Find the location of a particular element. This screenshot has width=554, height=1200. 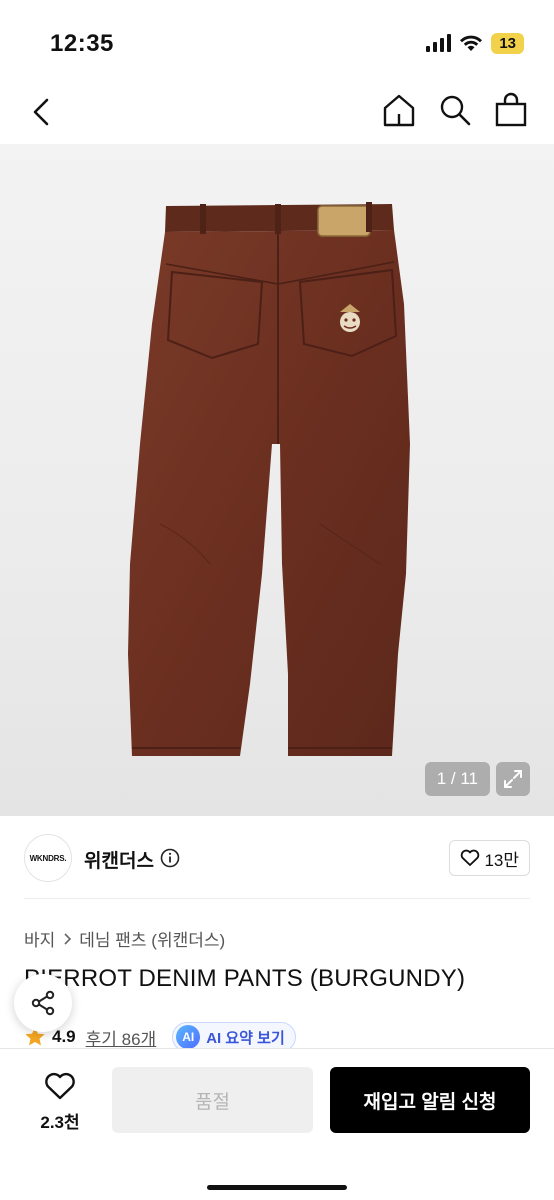

search-icon is located at coordinates (455, 110).